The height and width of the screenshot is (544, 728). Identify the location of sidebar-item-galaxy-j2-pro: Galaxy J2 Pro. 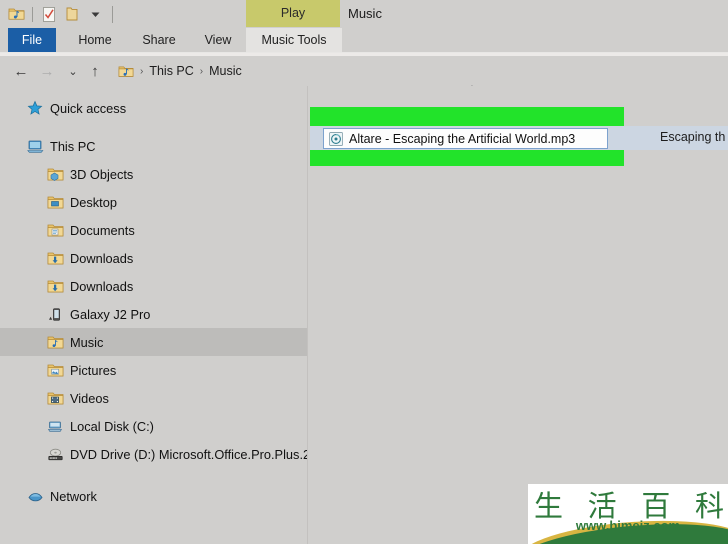
(153, 314).